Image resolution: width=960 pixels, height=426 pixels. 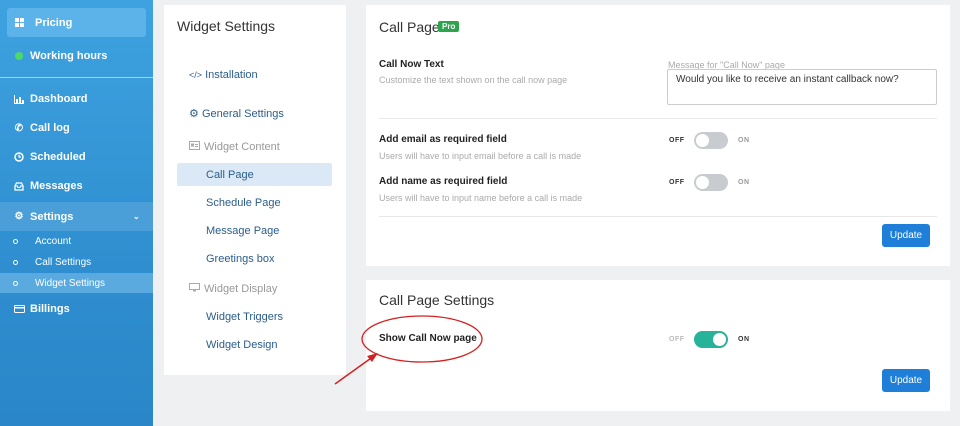 I want to click on nav-pricing-label: Pricing, so click(x=54, y=22).